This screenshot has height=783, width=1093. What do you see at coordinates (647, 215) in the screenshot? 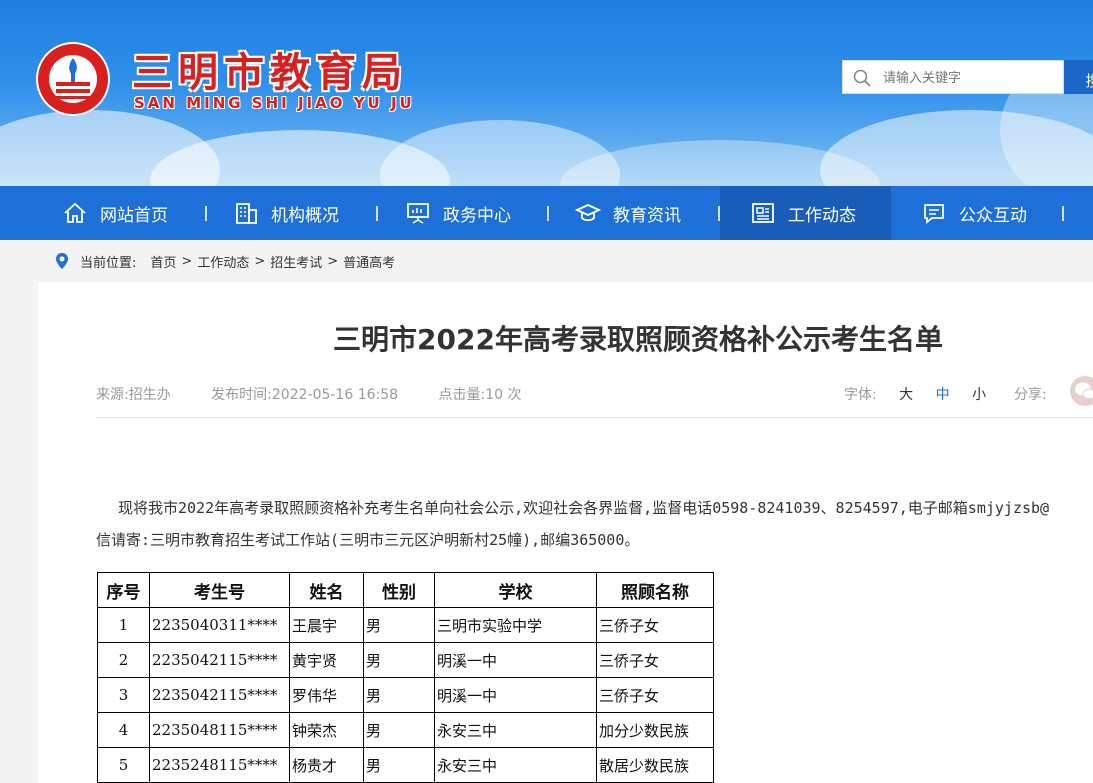
I see `nav-label: 教育资讯` at bounding box center [647, 215].